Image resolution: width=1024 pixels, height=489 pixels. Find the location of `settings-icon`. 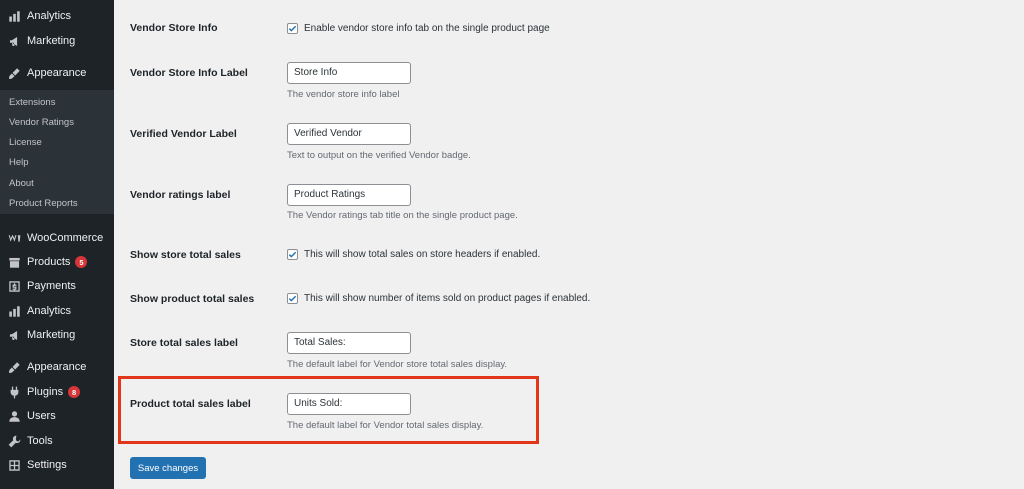

settings-icon is located at coordinates (14, 465).